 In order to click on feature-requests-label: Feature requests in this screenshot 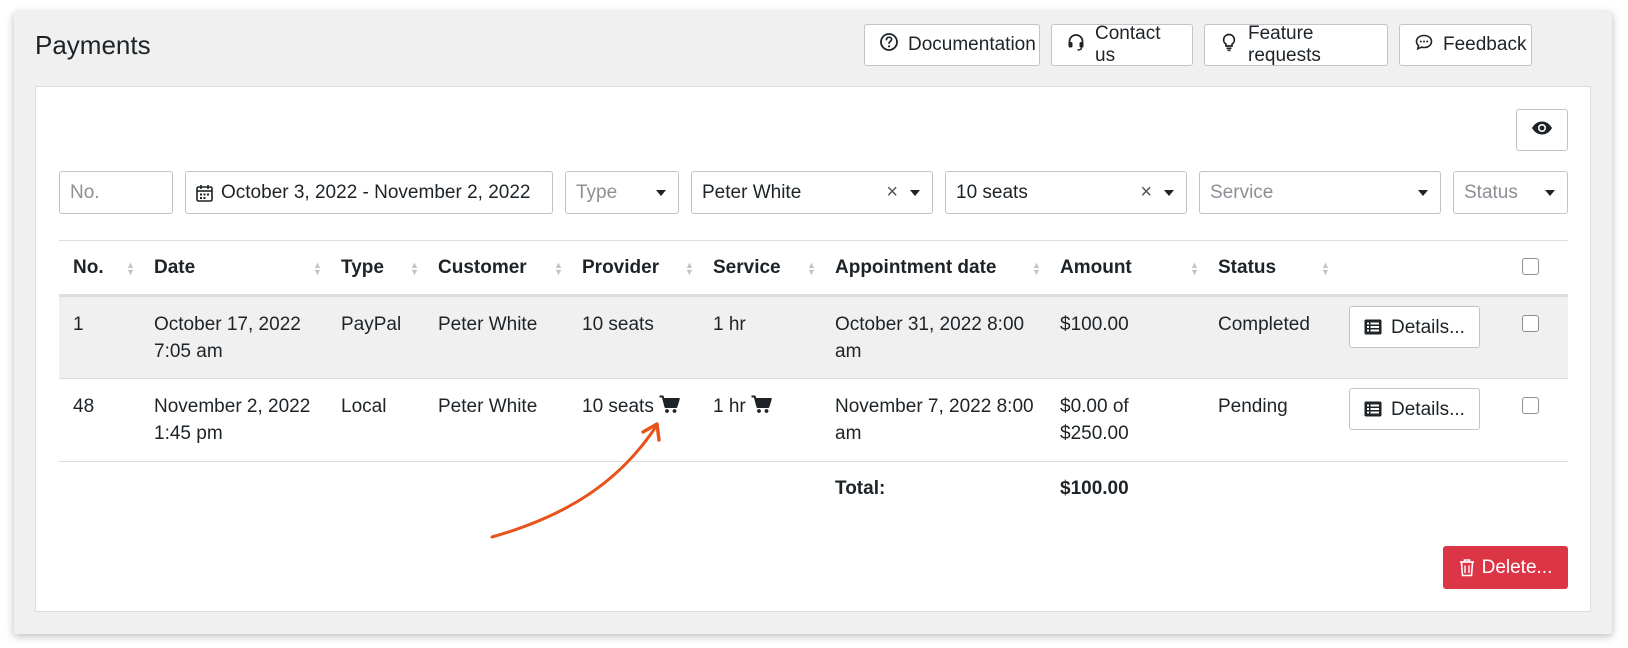, I will do `click(1284, 44)`.